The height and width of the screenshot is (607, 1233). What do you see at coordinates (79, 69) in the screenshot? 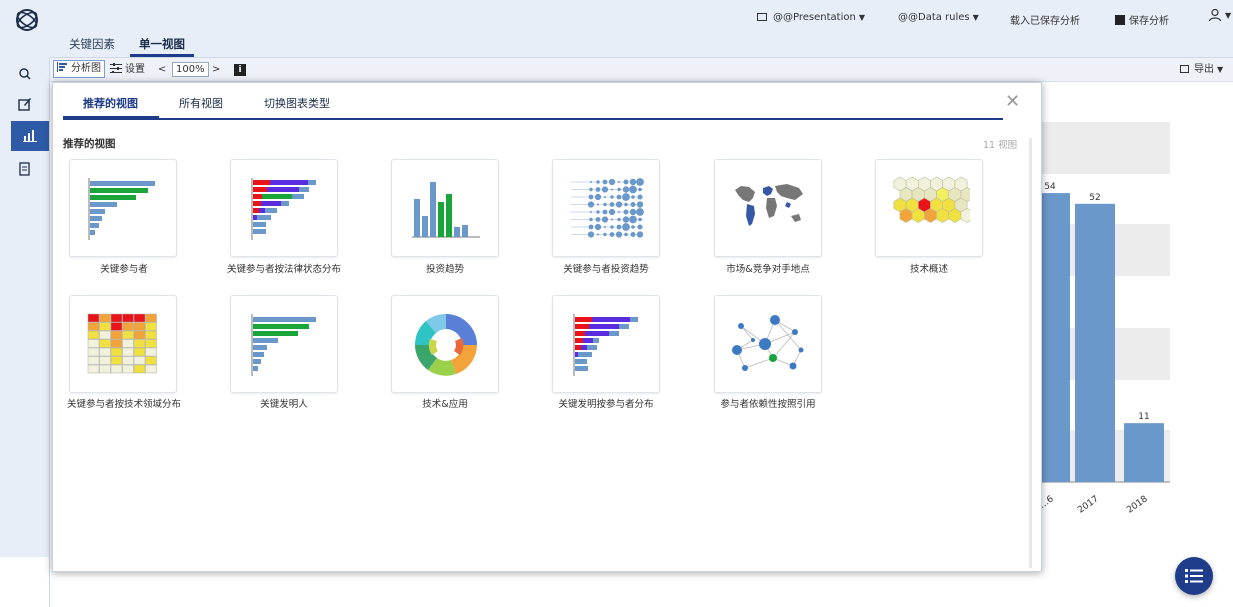
I see `analysis-chart-button: 分析图` at bounding box center [79, 69].